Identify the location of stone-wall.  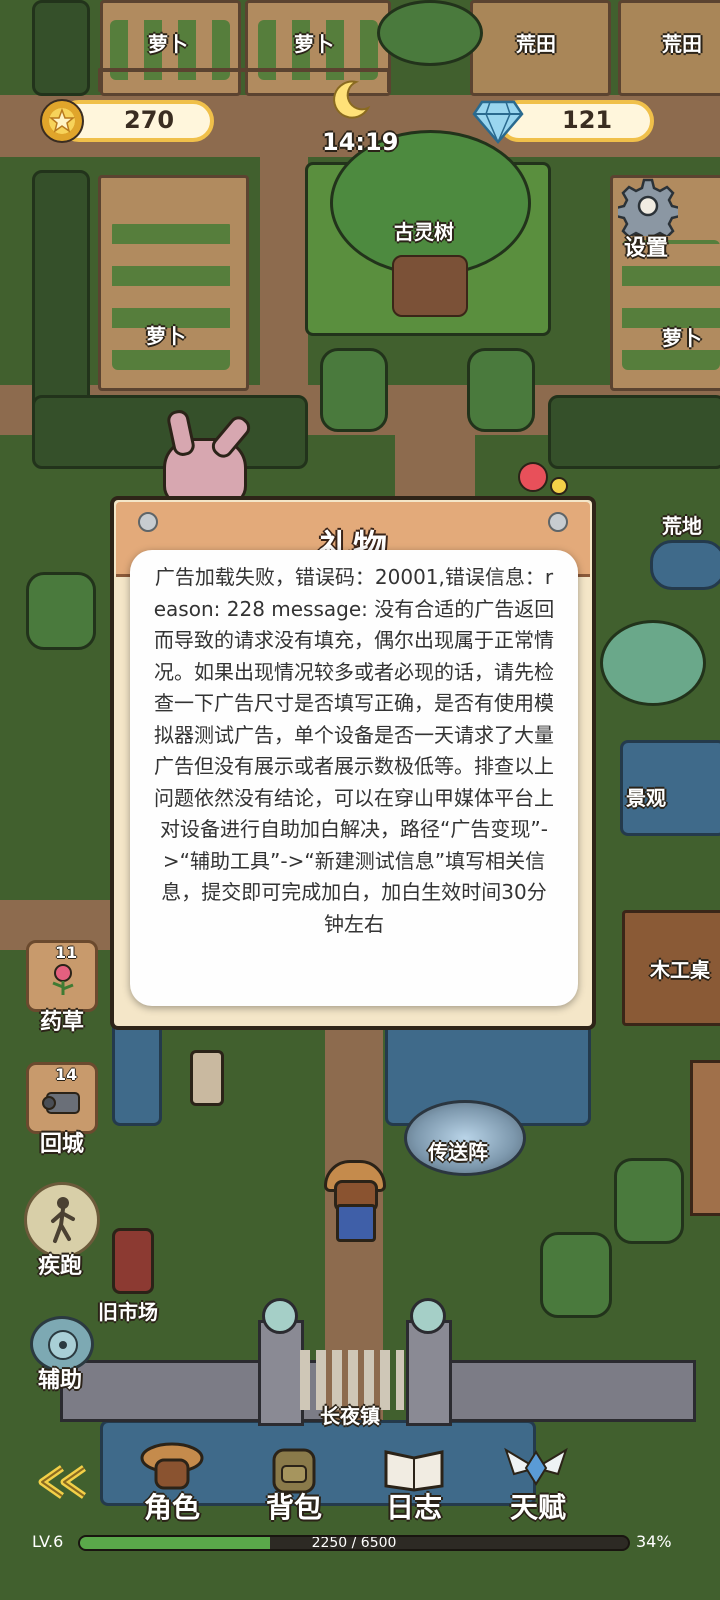
(553, 1391).